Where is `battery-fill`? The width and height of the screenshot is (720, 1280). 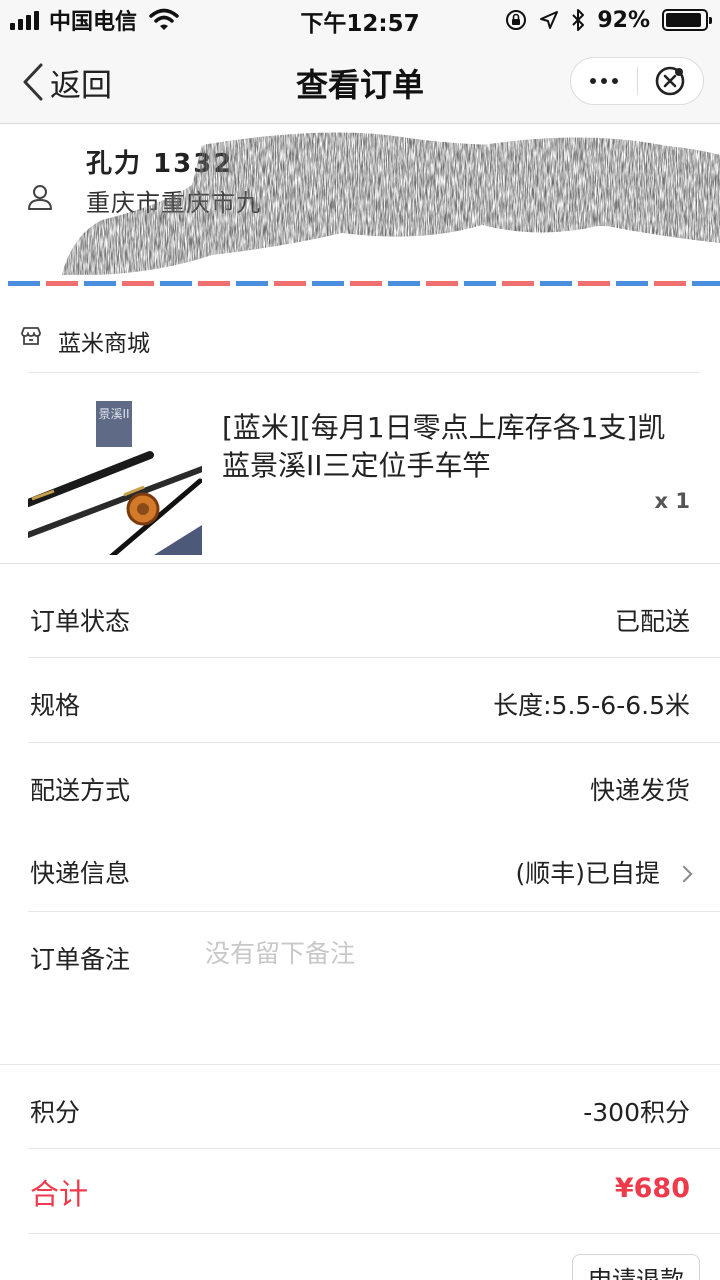 battery-fill is located at coordinates (683, 20).